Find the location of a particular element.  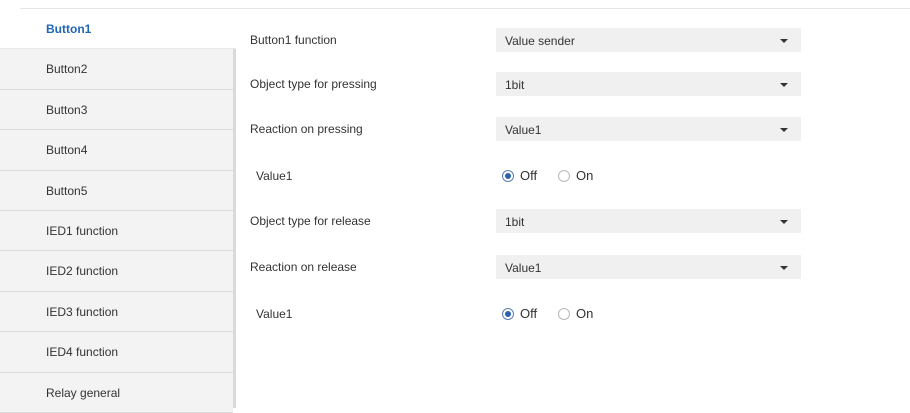

sidebar-item-ied2-function: IED2 function is located at coordinates (116, 271).